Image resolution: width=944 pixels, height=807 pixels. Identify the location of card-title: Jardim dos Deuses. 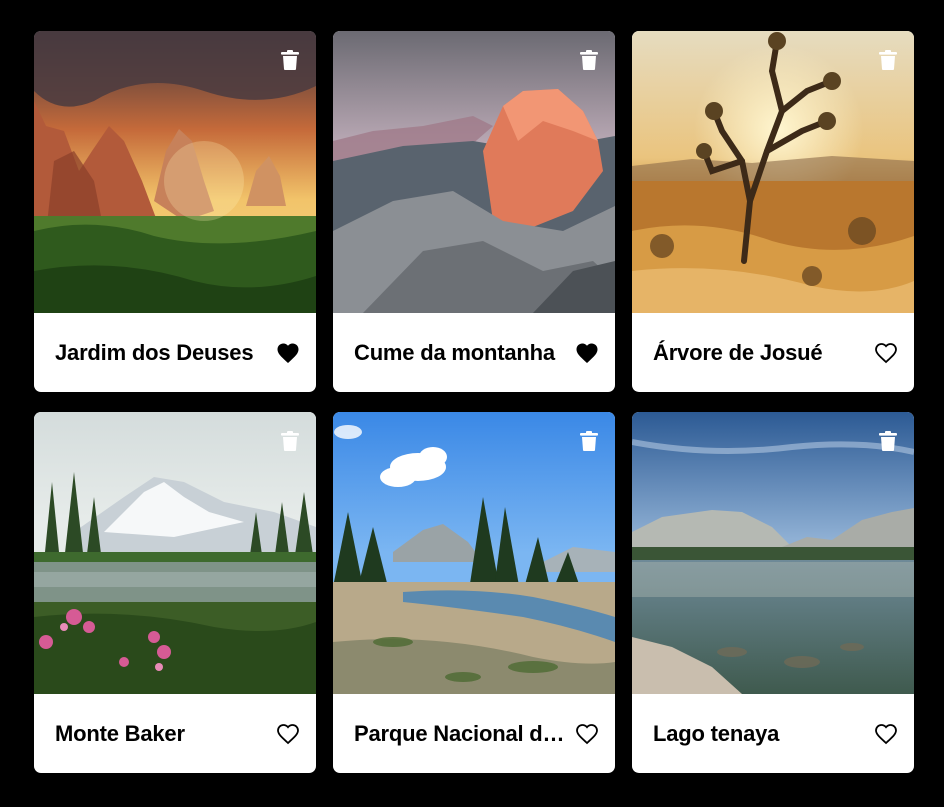
(154, 352).